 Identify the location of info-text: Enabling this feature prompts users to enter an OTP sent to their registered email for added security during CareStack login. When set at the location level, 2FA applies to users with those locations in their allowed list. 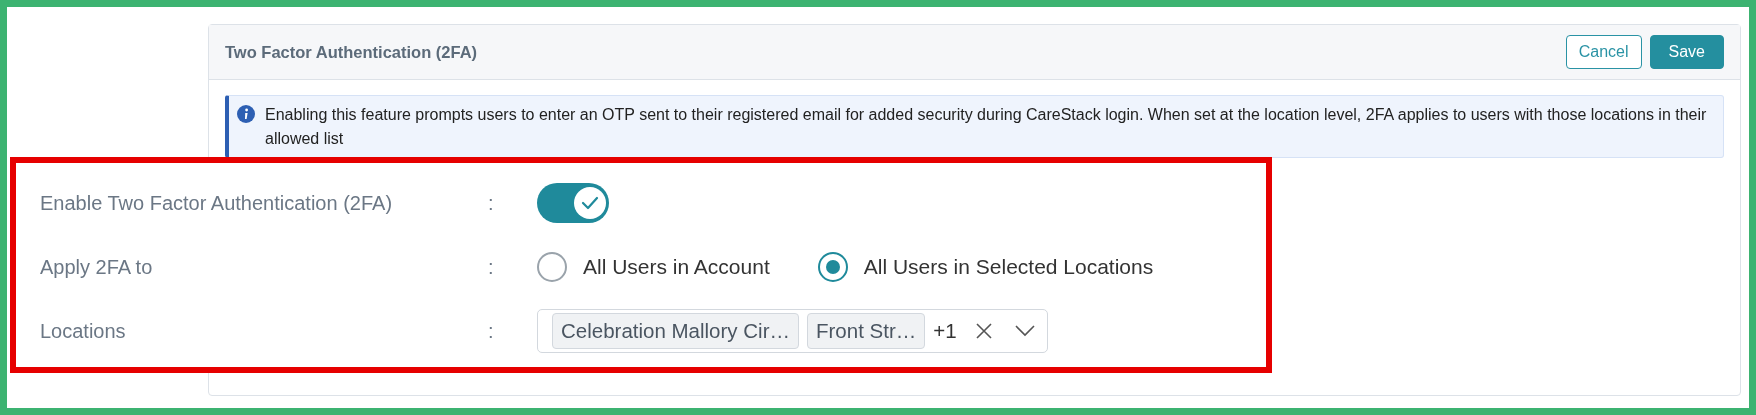
(986, 127).